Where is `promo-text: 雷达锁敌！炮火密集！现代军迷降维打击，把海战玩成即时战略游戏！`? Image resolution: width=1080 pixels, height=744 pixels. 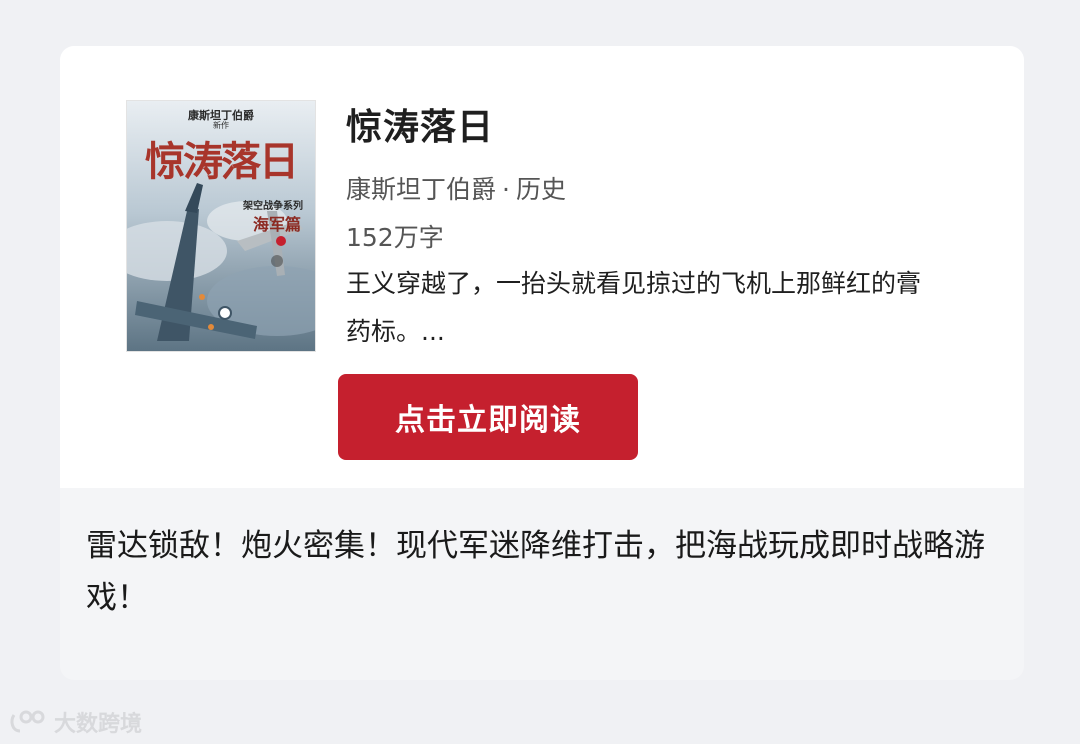 promo-text: 雷达锁敌！炮火密集！现代军迷降维打击，把海战玩成即时战略游戏！ is located at coordinates (535, 572).